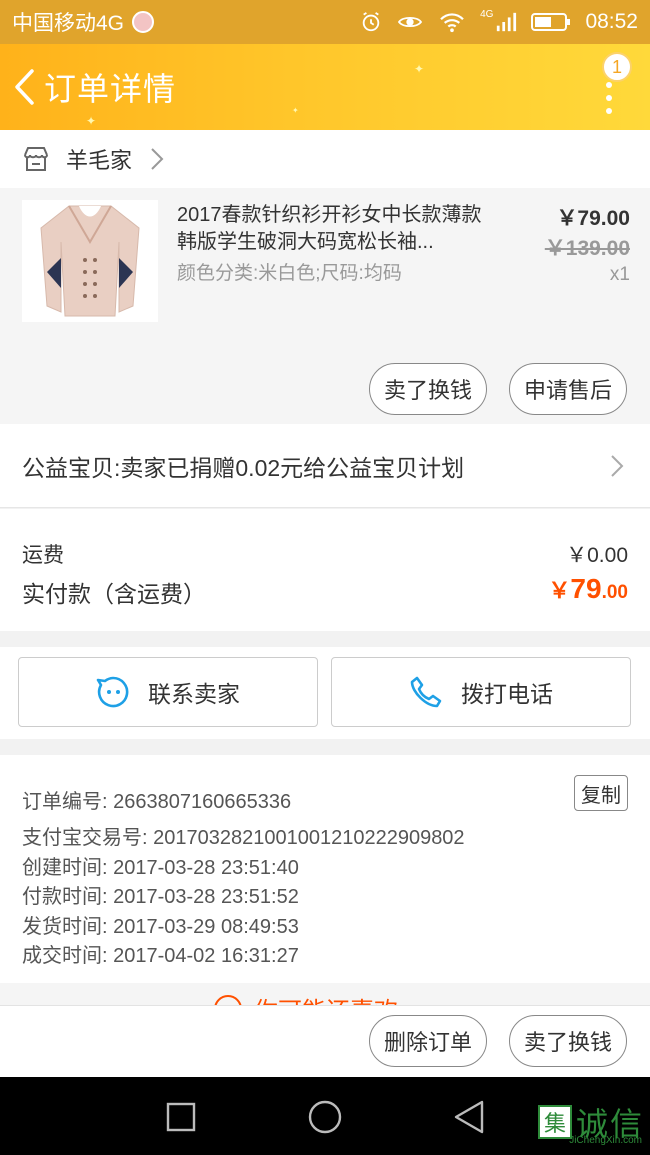  Describe the element at coordinates (114, 594) in the screenshot. I see `paid-label: 实付款（含运费）` at that location.